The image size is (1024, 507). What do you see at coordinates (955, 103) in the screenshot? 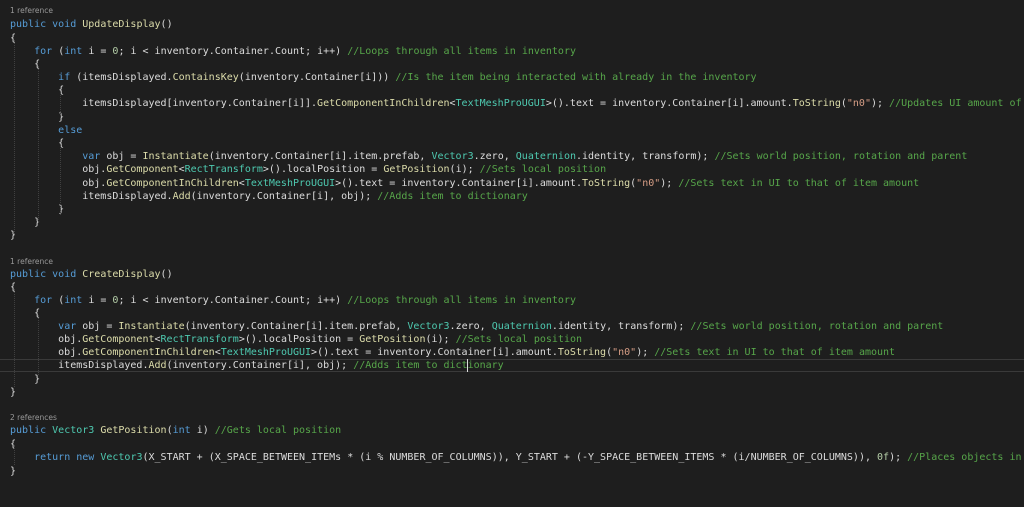
I see `code-token: //Updates UI amount of item in inventory` at bounding box center [955, 103].